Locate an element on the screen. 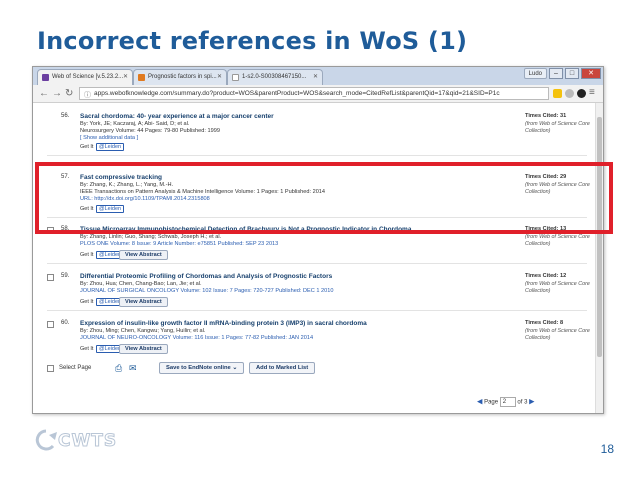  minimize-icon: – is located at coordinates (556, 73).